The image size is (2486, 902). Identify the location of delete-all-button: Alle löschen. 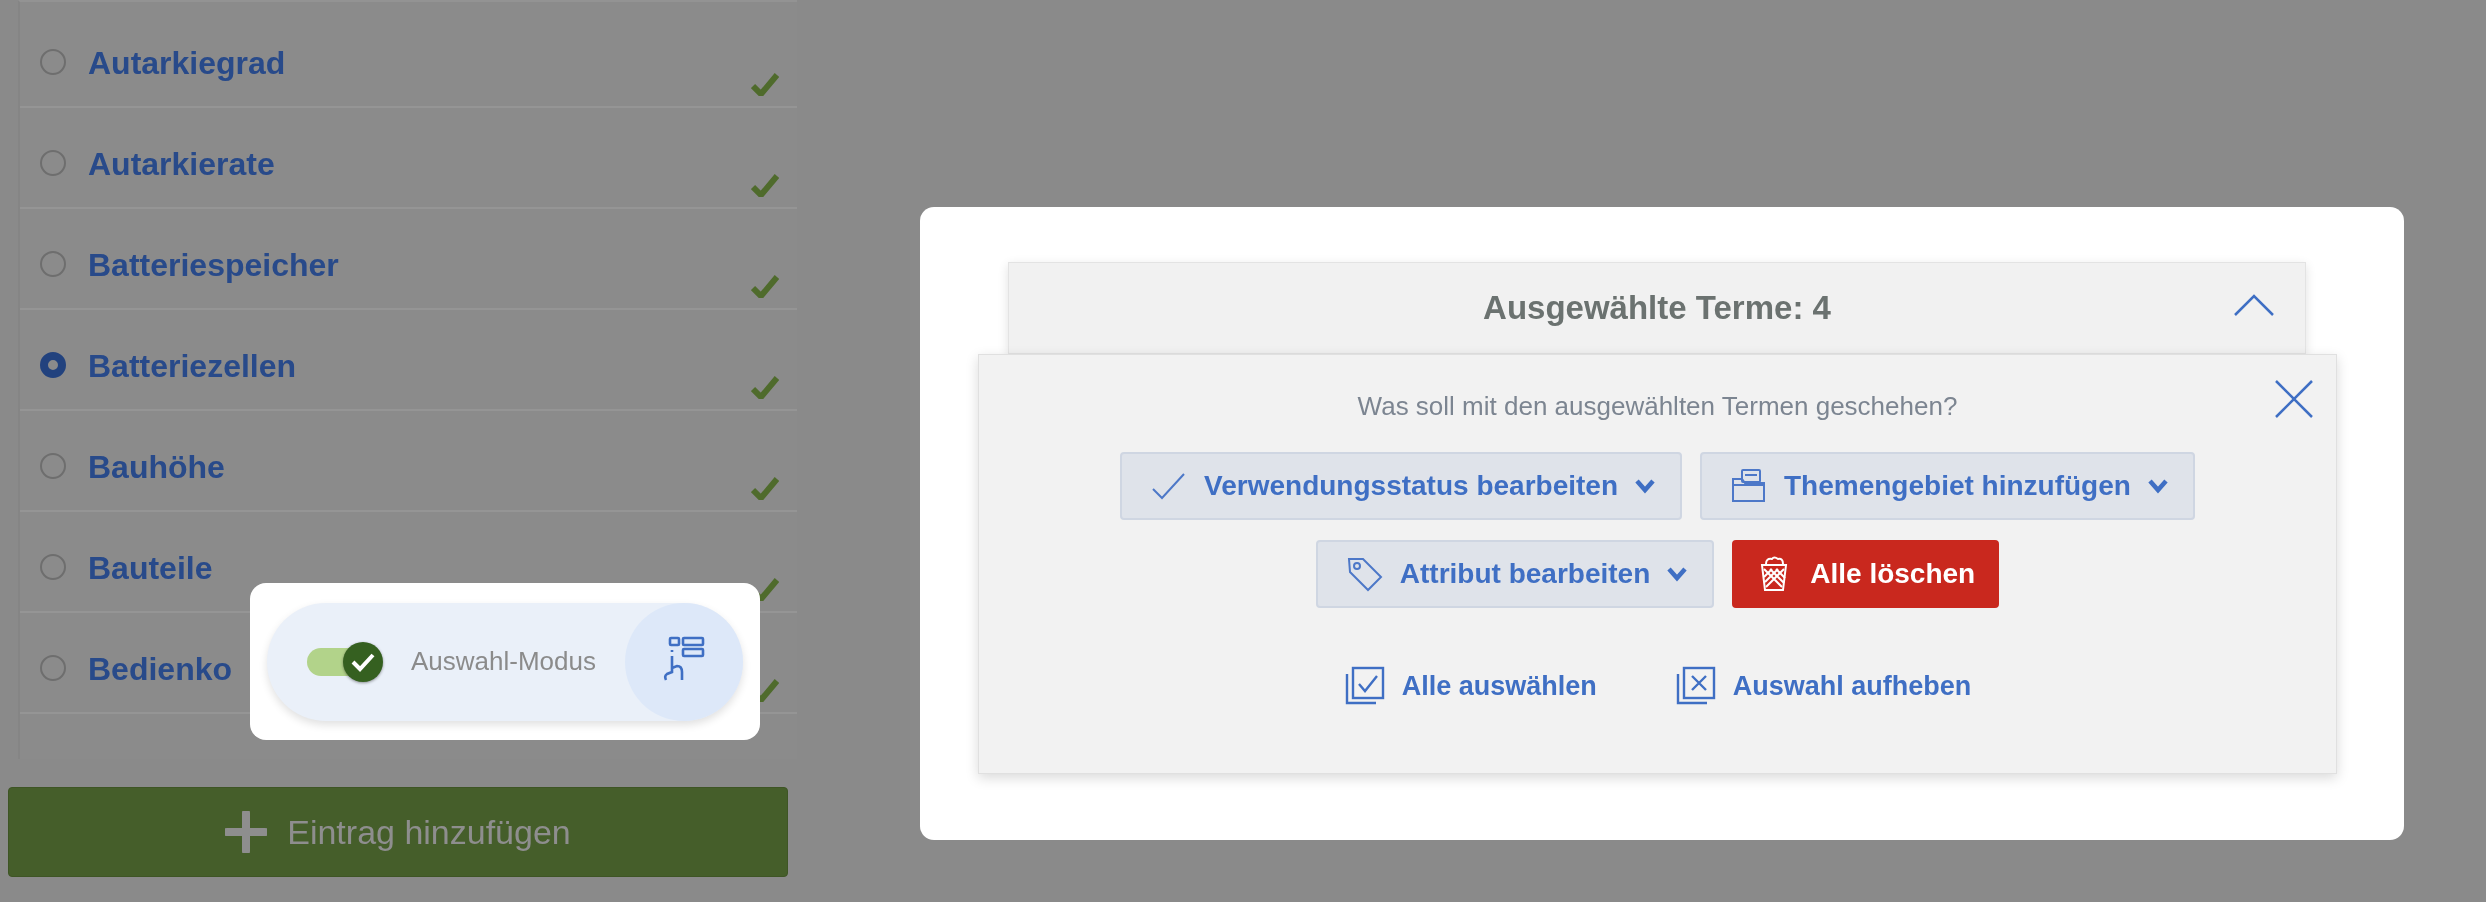
(1866, 574).